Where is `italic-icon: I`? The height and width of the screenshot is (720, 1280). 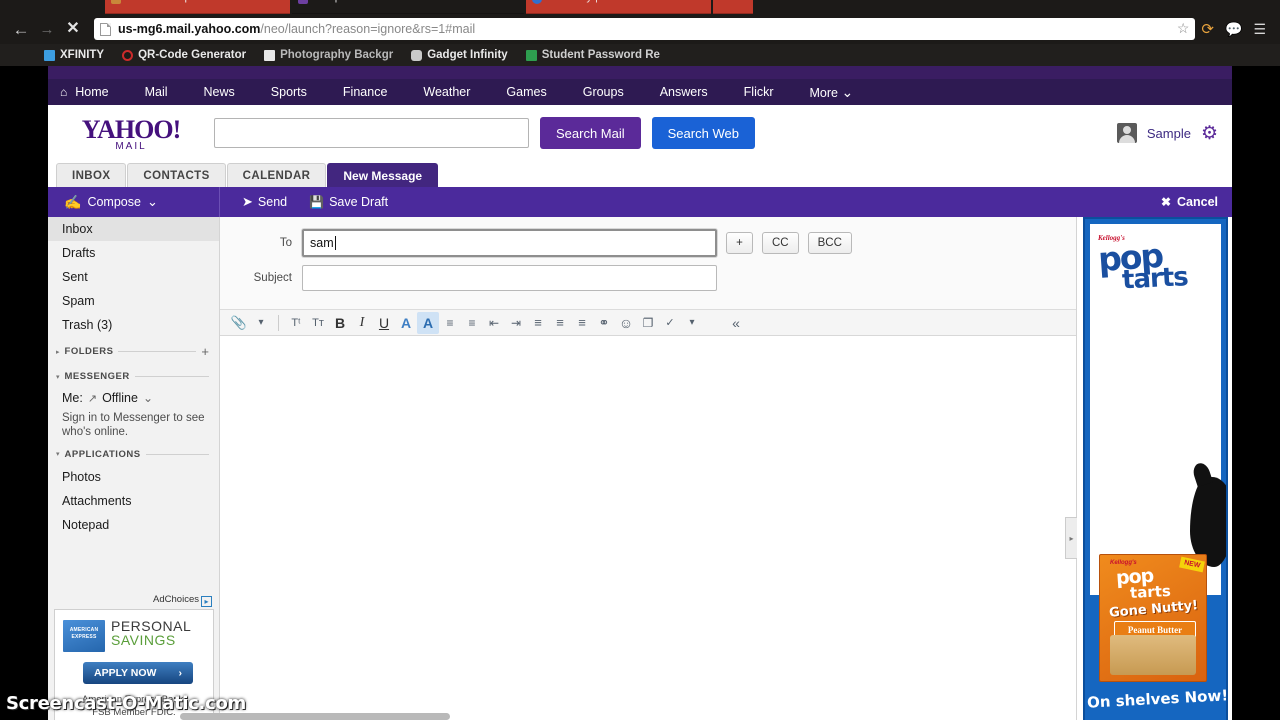
italic-icon: I is located at coordinates (362, 323).